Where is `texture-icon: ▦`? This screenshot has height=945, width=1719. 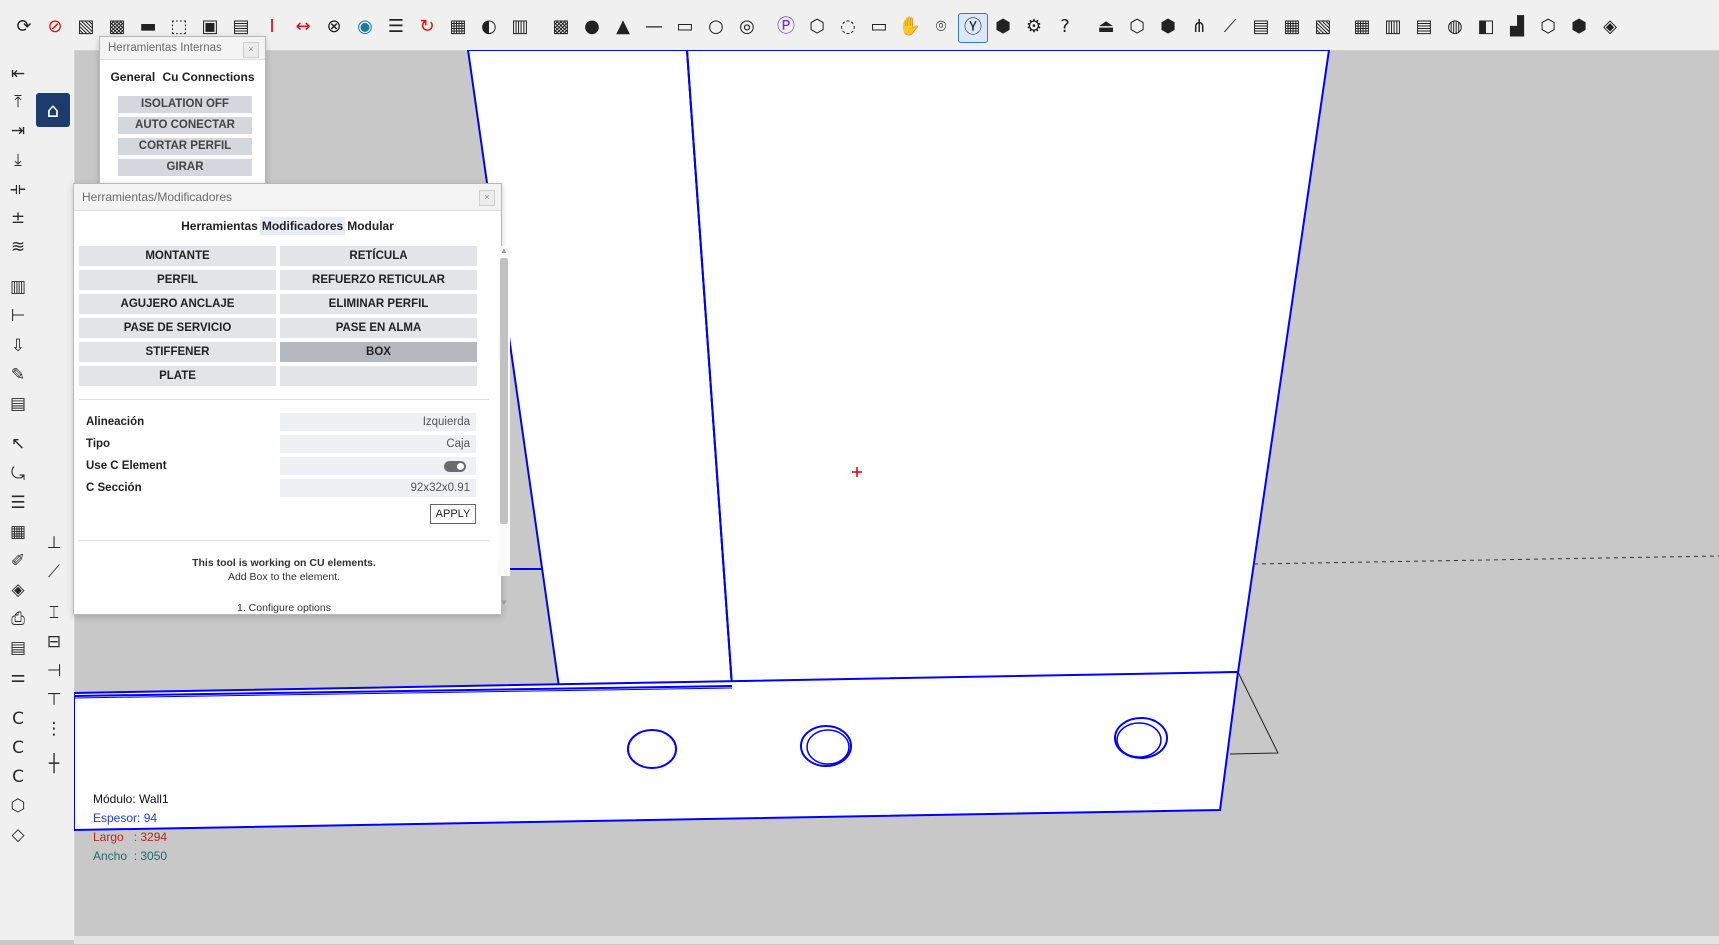
texture-icon: ▦ is located at coordinates (458, 27).